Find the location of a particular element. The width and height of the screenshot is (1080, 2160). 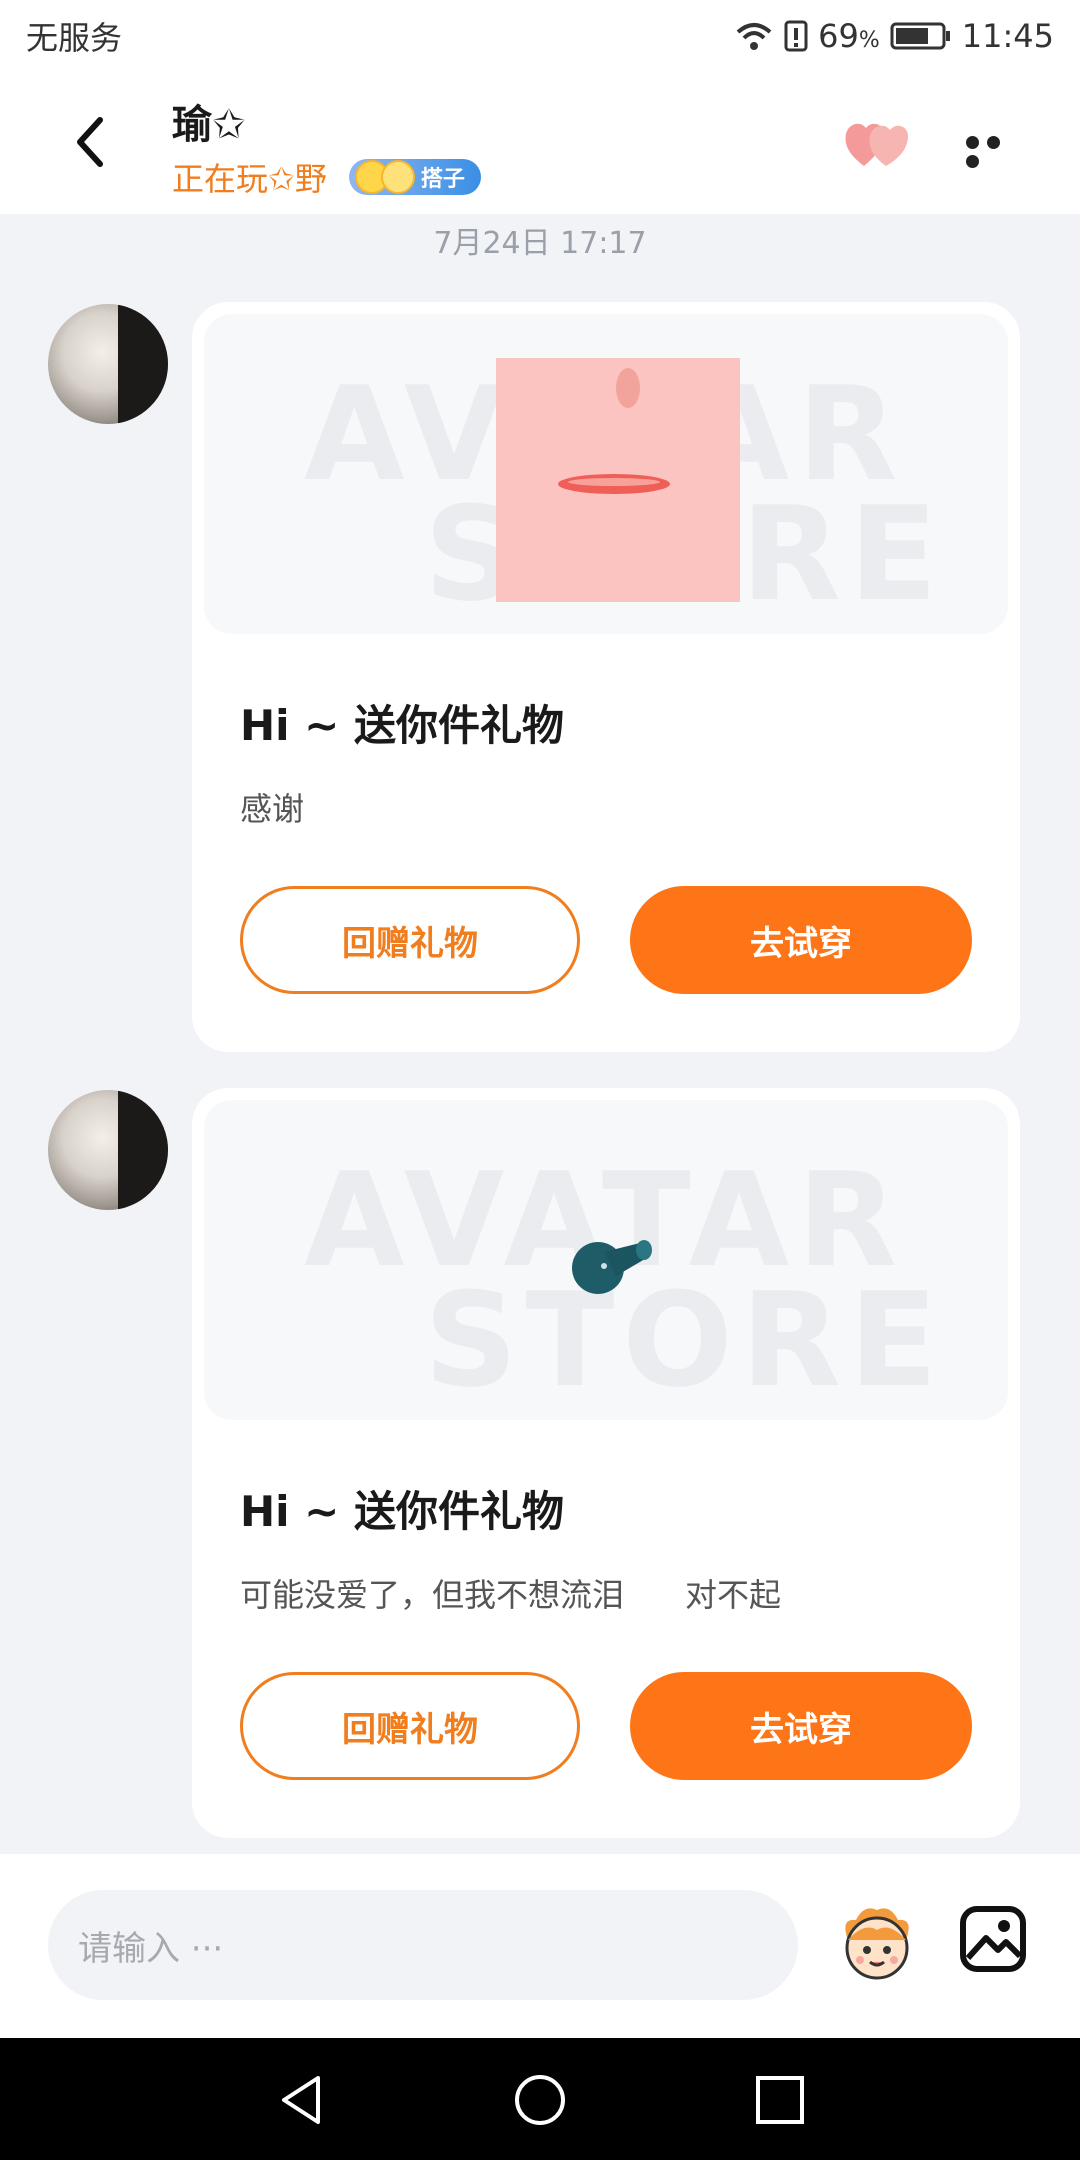

input-placeholder: 请输入 ··· is located at coordinates (151, 1948).